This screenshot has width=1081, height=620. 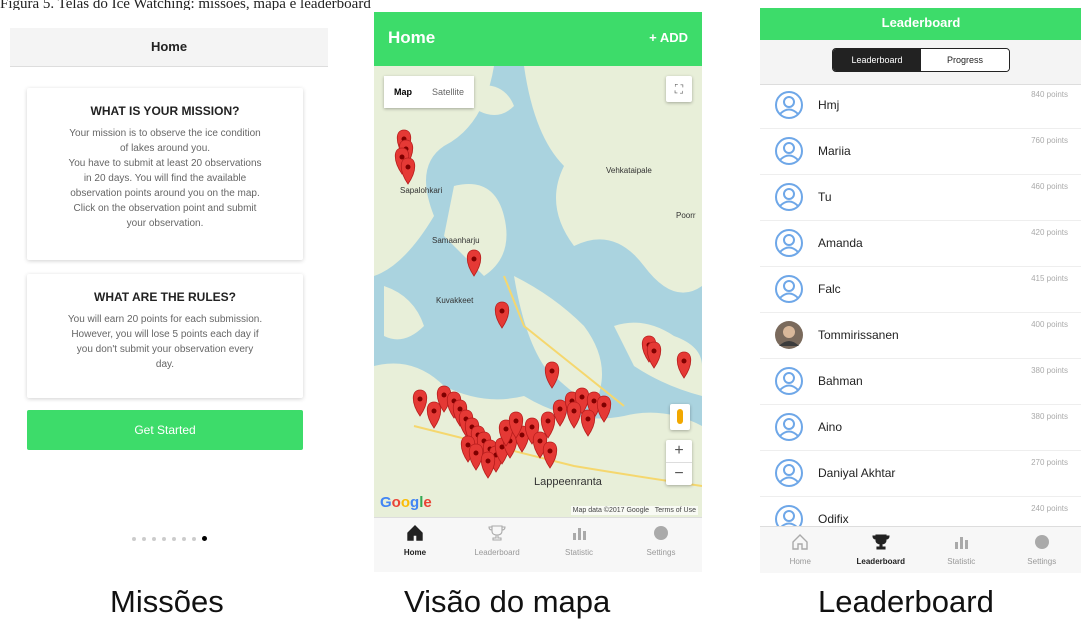 I want to click on segmented-control: Leaderboard Progress, so click(x=921, y=60).